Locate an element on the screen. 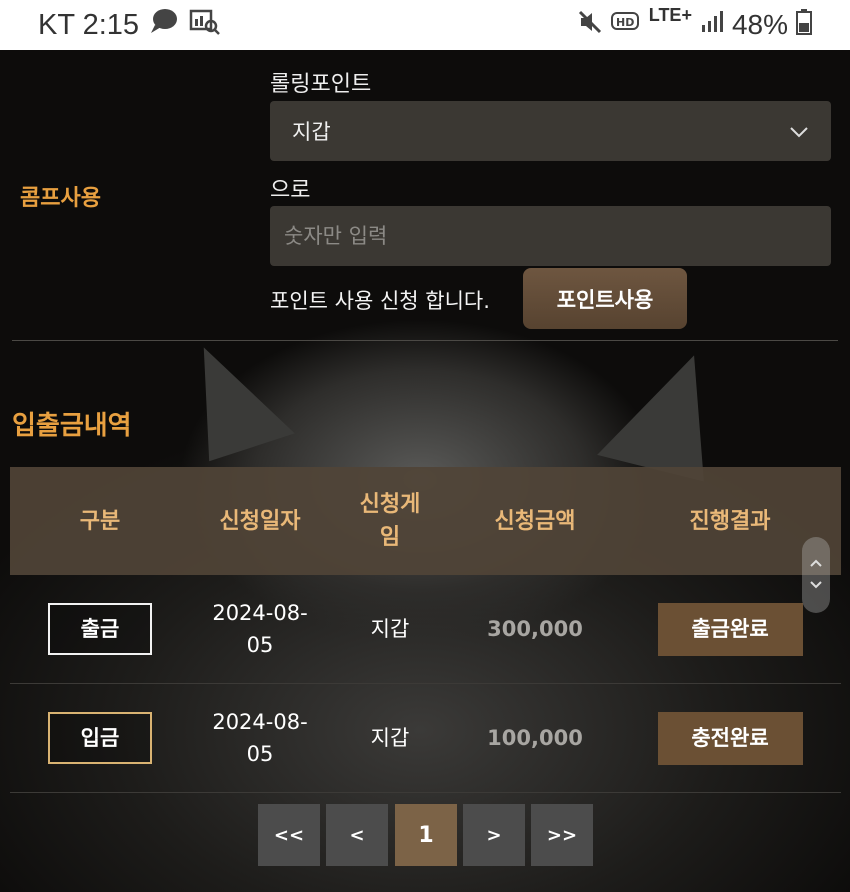 The width and height of the screenshot is (850, 892). rolling-point-caption: 롤링포인트 is located at coordinates (321, 84).